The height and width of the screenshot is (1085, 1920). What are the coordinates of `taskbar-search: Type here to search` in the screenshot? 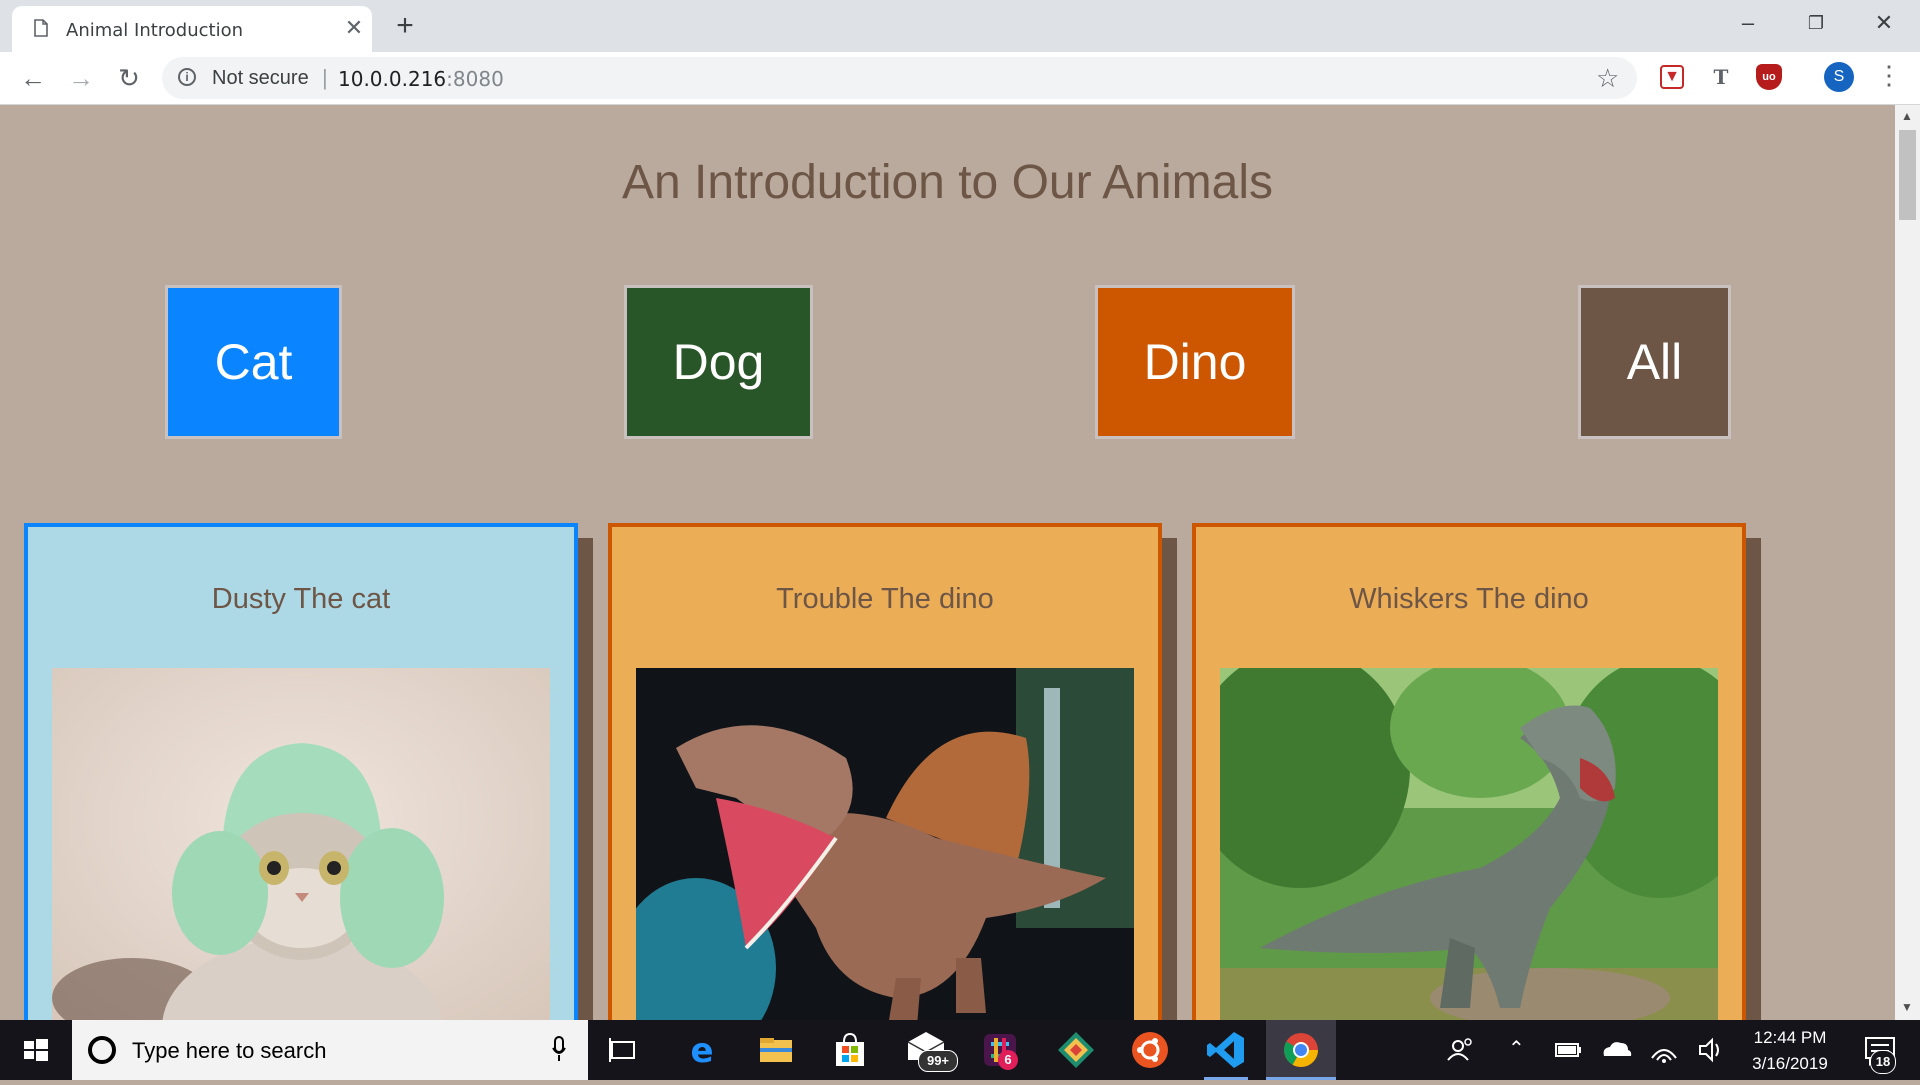 It's located at (330, 1050).